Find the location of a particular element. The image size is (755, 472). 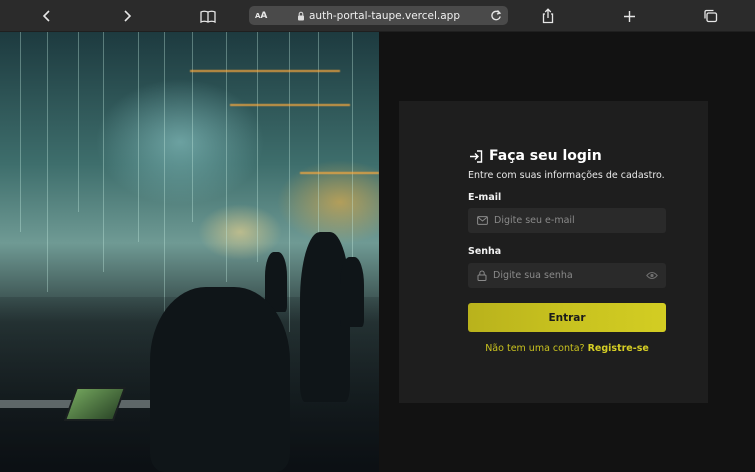

forward-button is located at coordinates (127, 16).